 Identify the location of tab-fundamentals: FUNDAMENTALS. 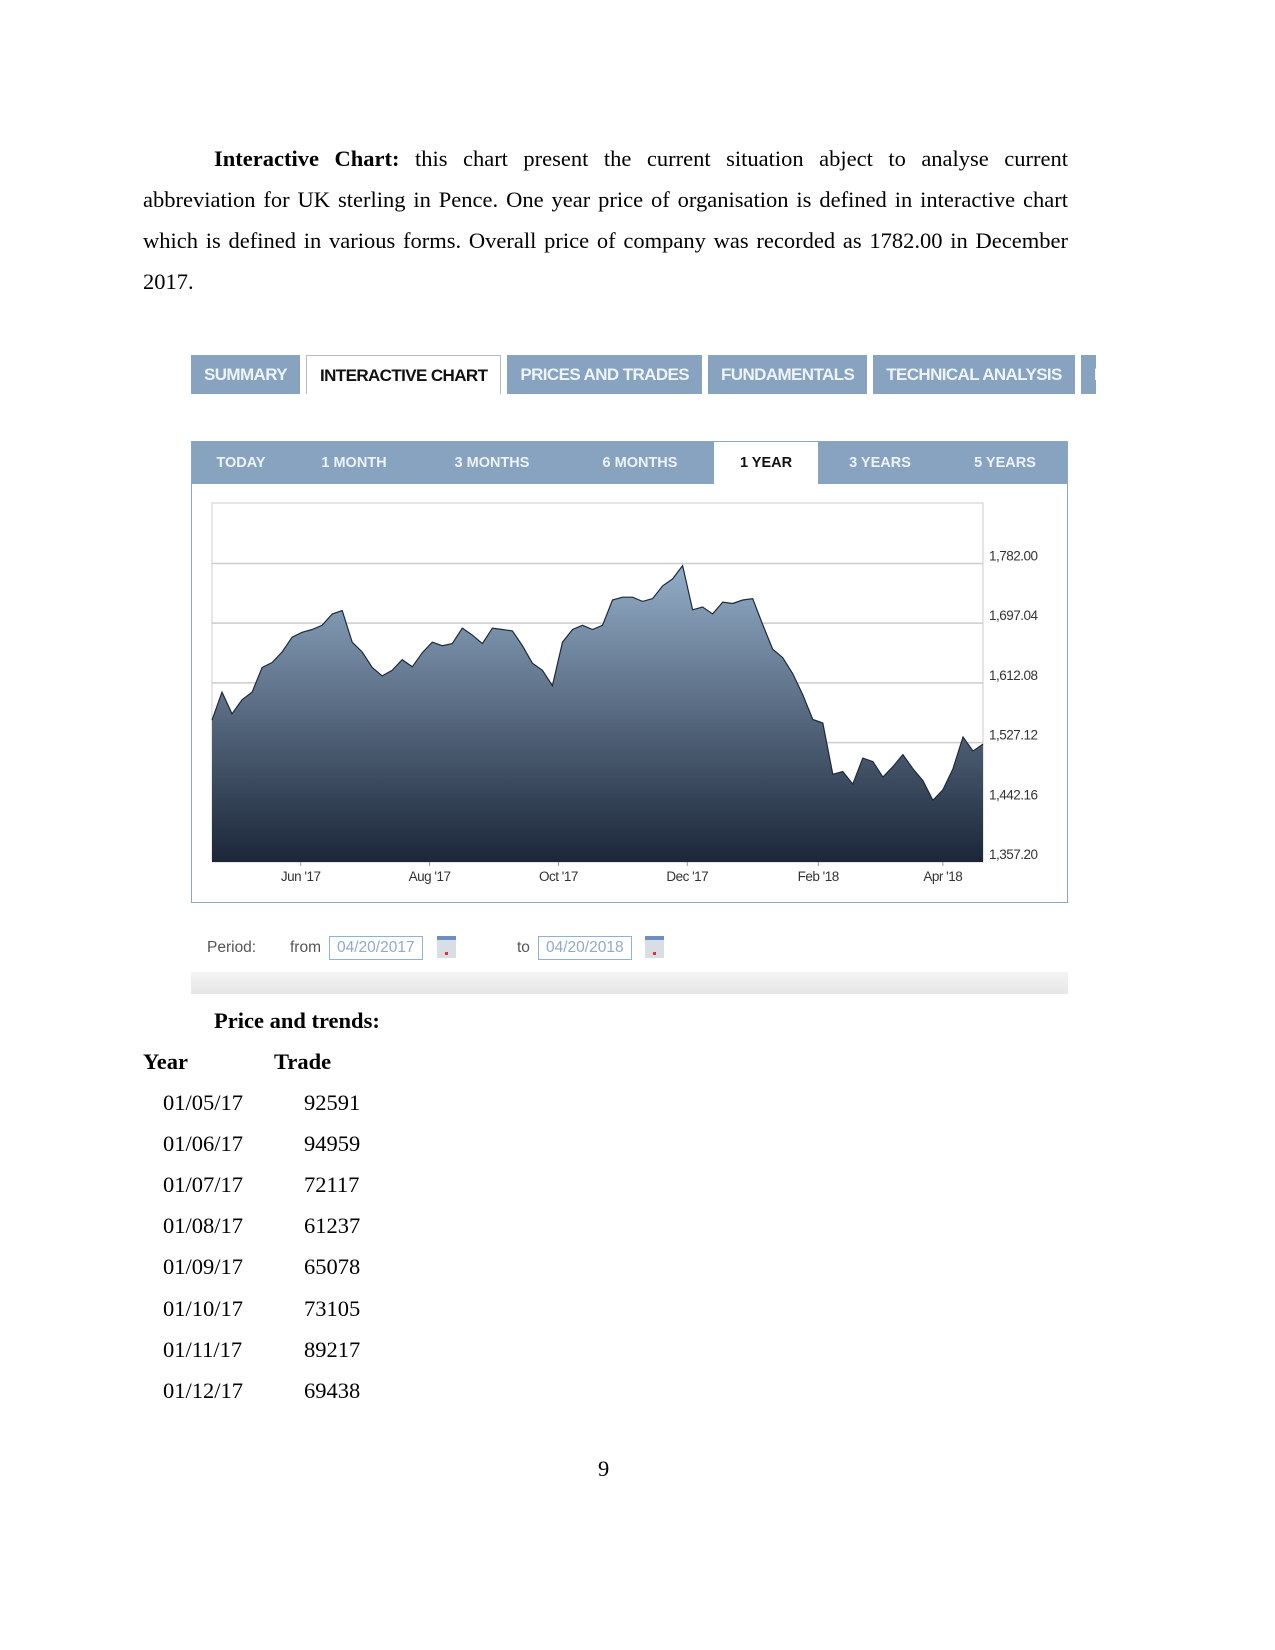
(788, 374).